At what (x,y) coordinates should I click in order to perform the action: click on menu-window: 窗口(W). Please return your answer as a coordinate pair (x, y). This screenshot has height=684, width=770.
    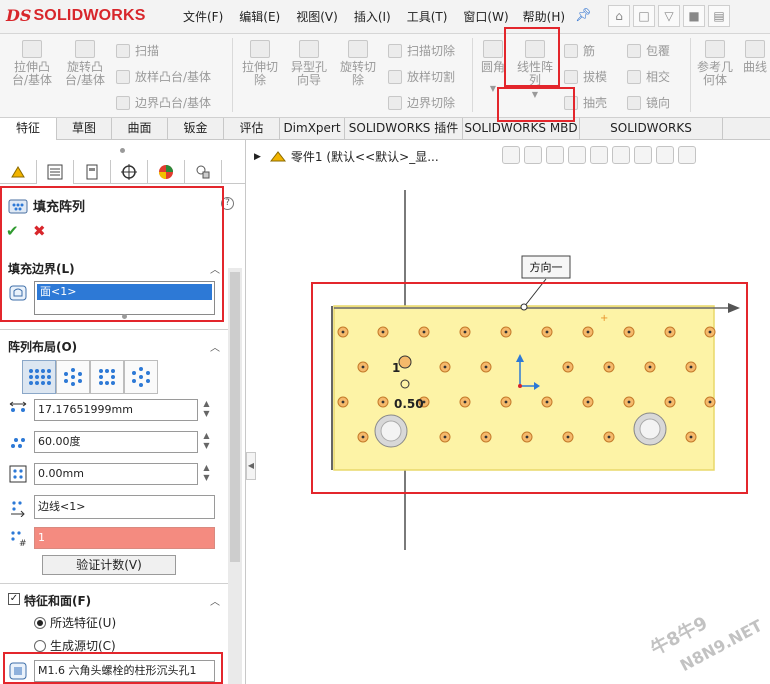
    Looking at the image, I should click on (485, 16).